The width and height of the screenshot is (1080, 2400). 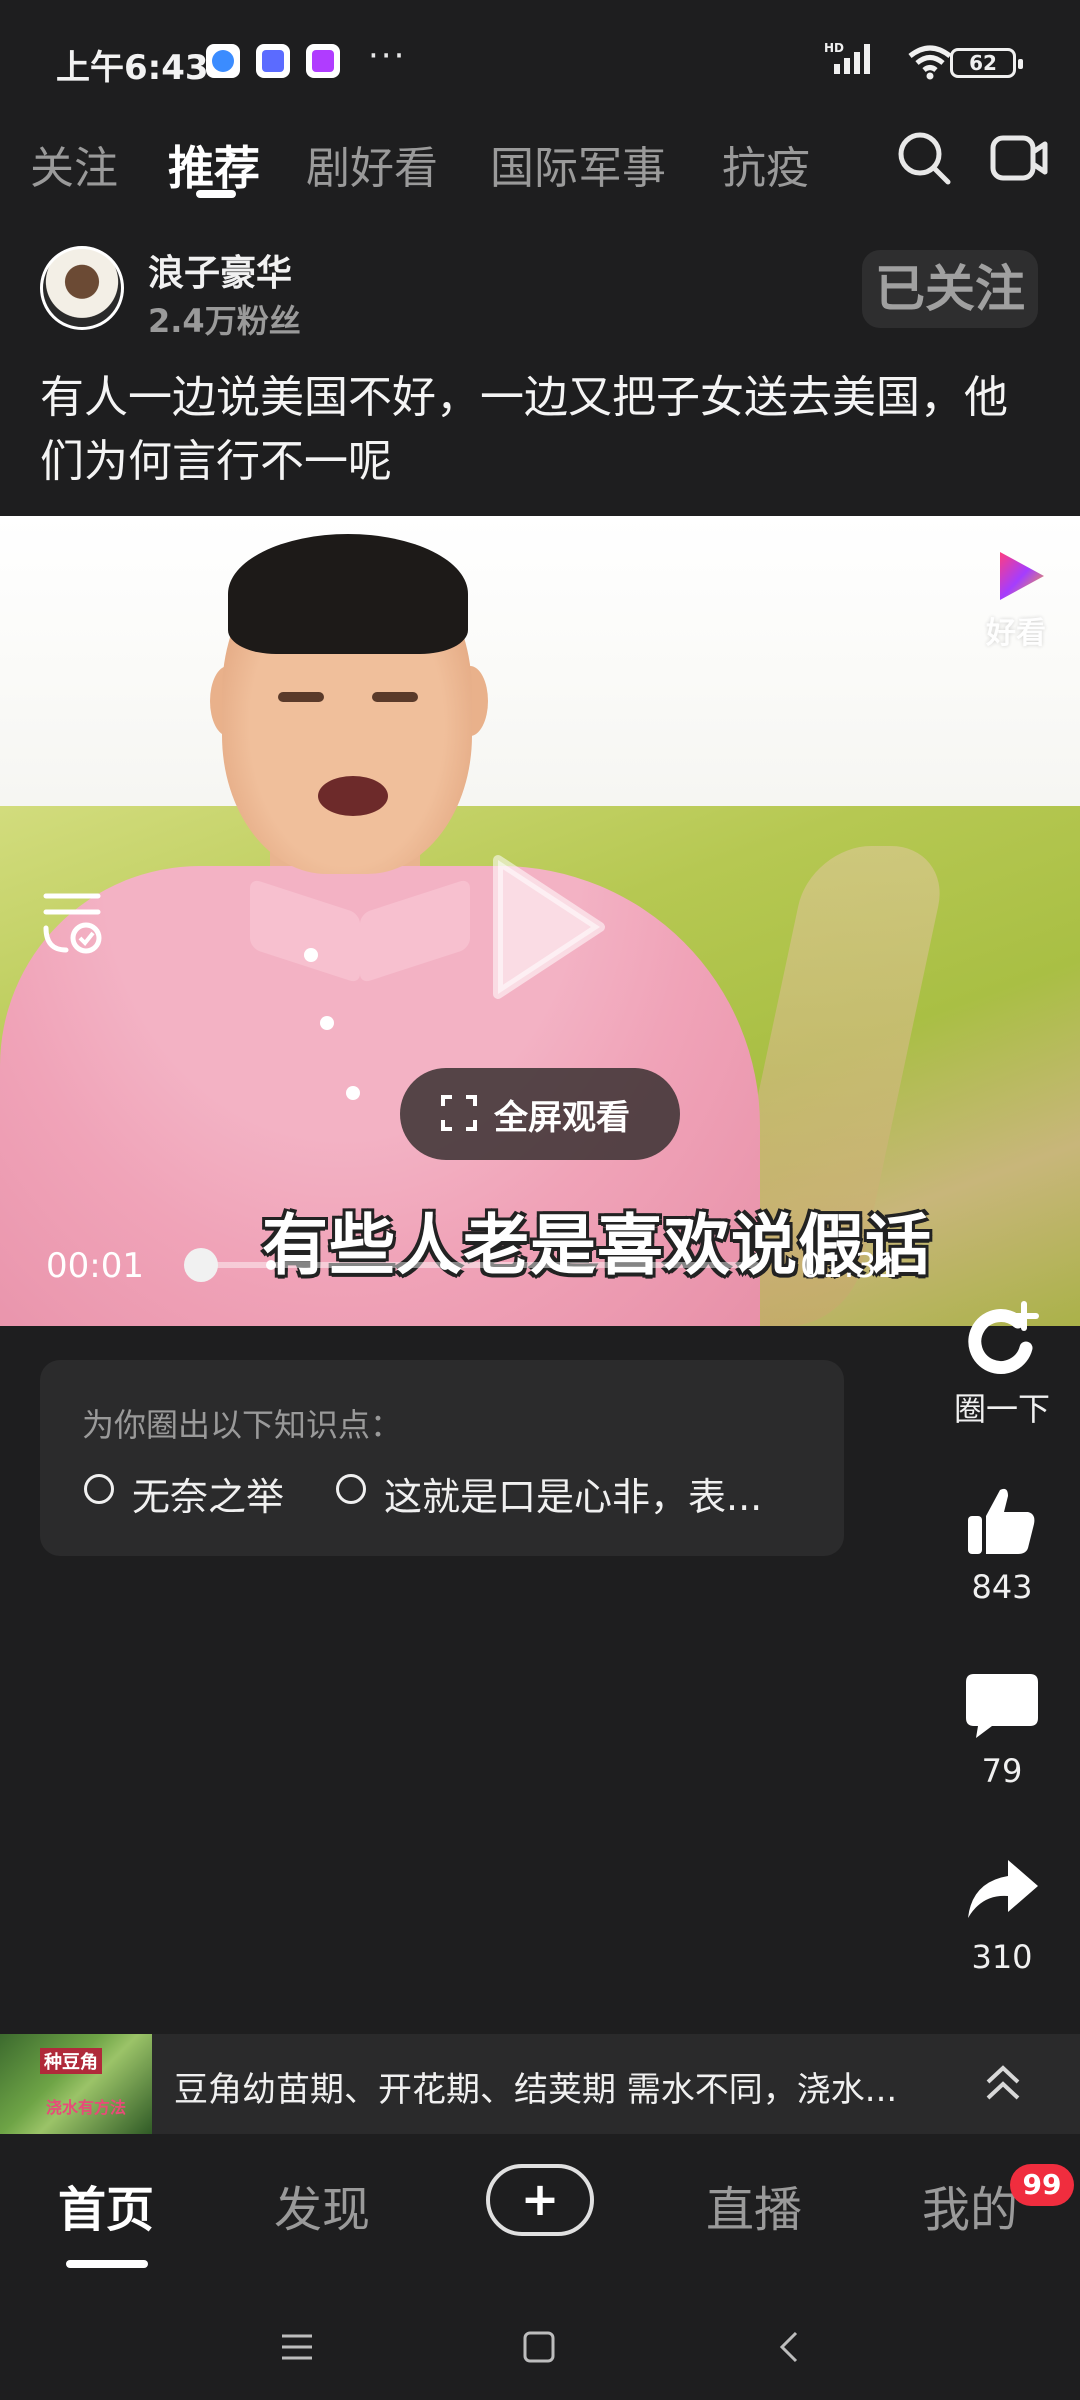 What do you see at coordinates (208, 1497) in the screenshot?
I see `knowledge-item-label: 无奈之举` at bounding box center [208, 1497].